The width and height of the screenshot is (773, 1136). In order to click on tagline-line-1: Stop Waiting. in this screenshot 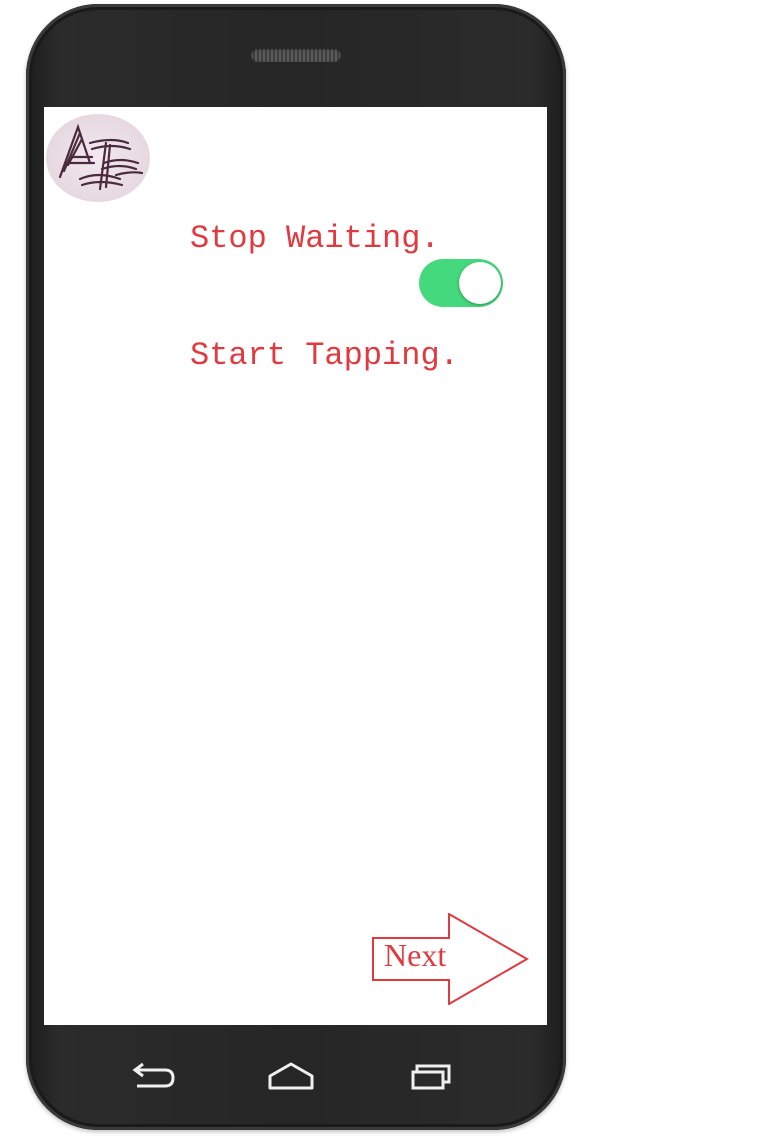, I will do `click(315, 238)`.